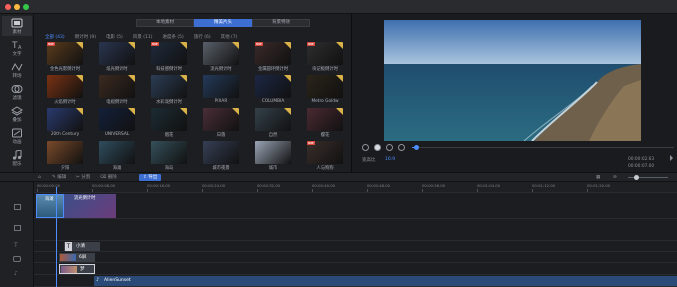  I want to click on effect-clip: 6屏, so click(77, 257).